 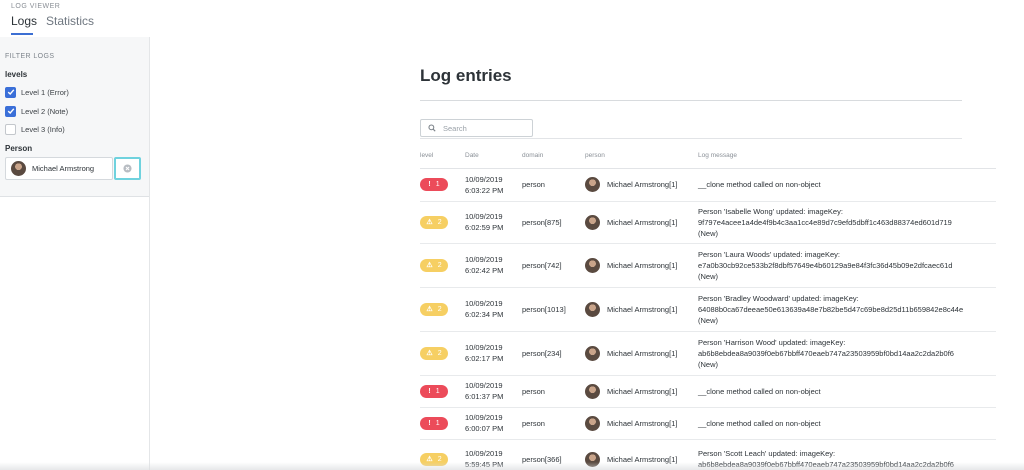 What do you see at coordinates (70, 21) in the screenshot?
I see `tab-statistics: Statistics` at bounding box center [70, 21].